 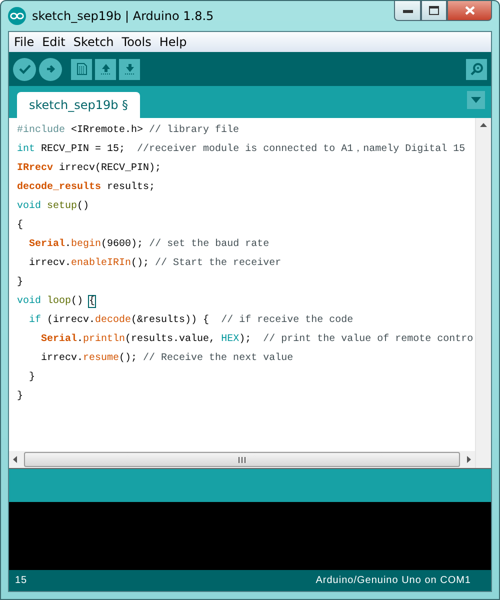 I want to click on code-line: Serial.begin(9600); // set the baud rate, so click(x=149, y=245).